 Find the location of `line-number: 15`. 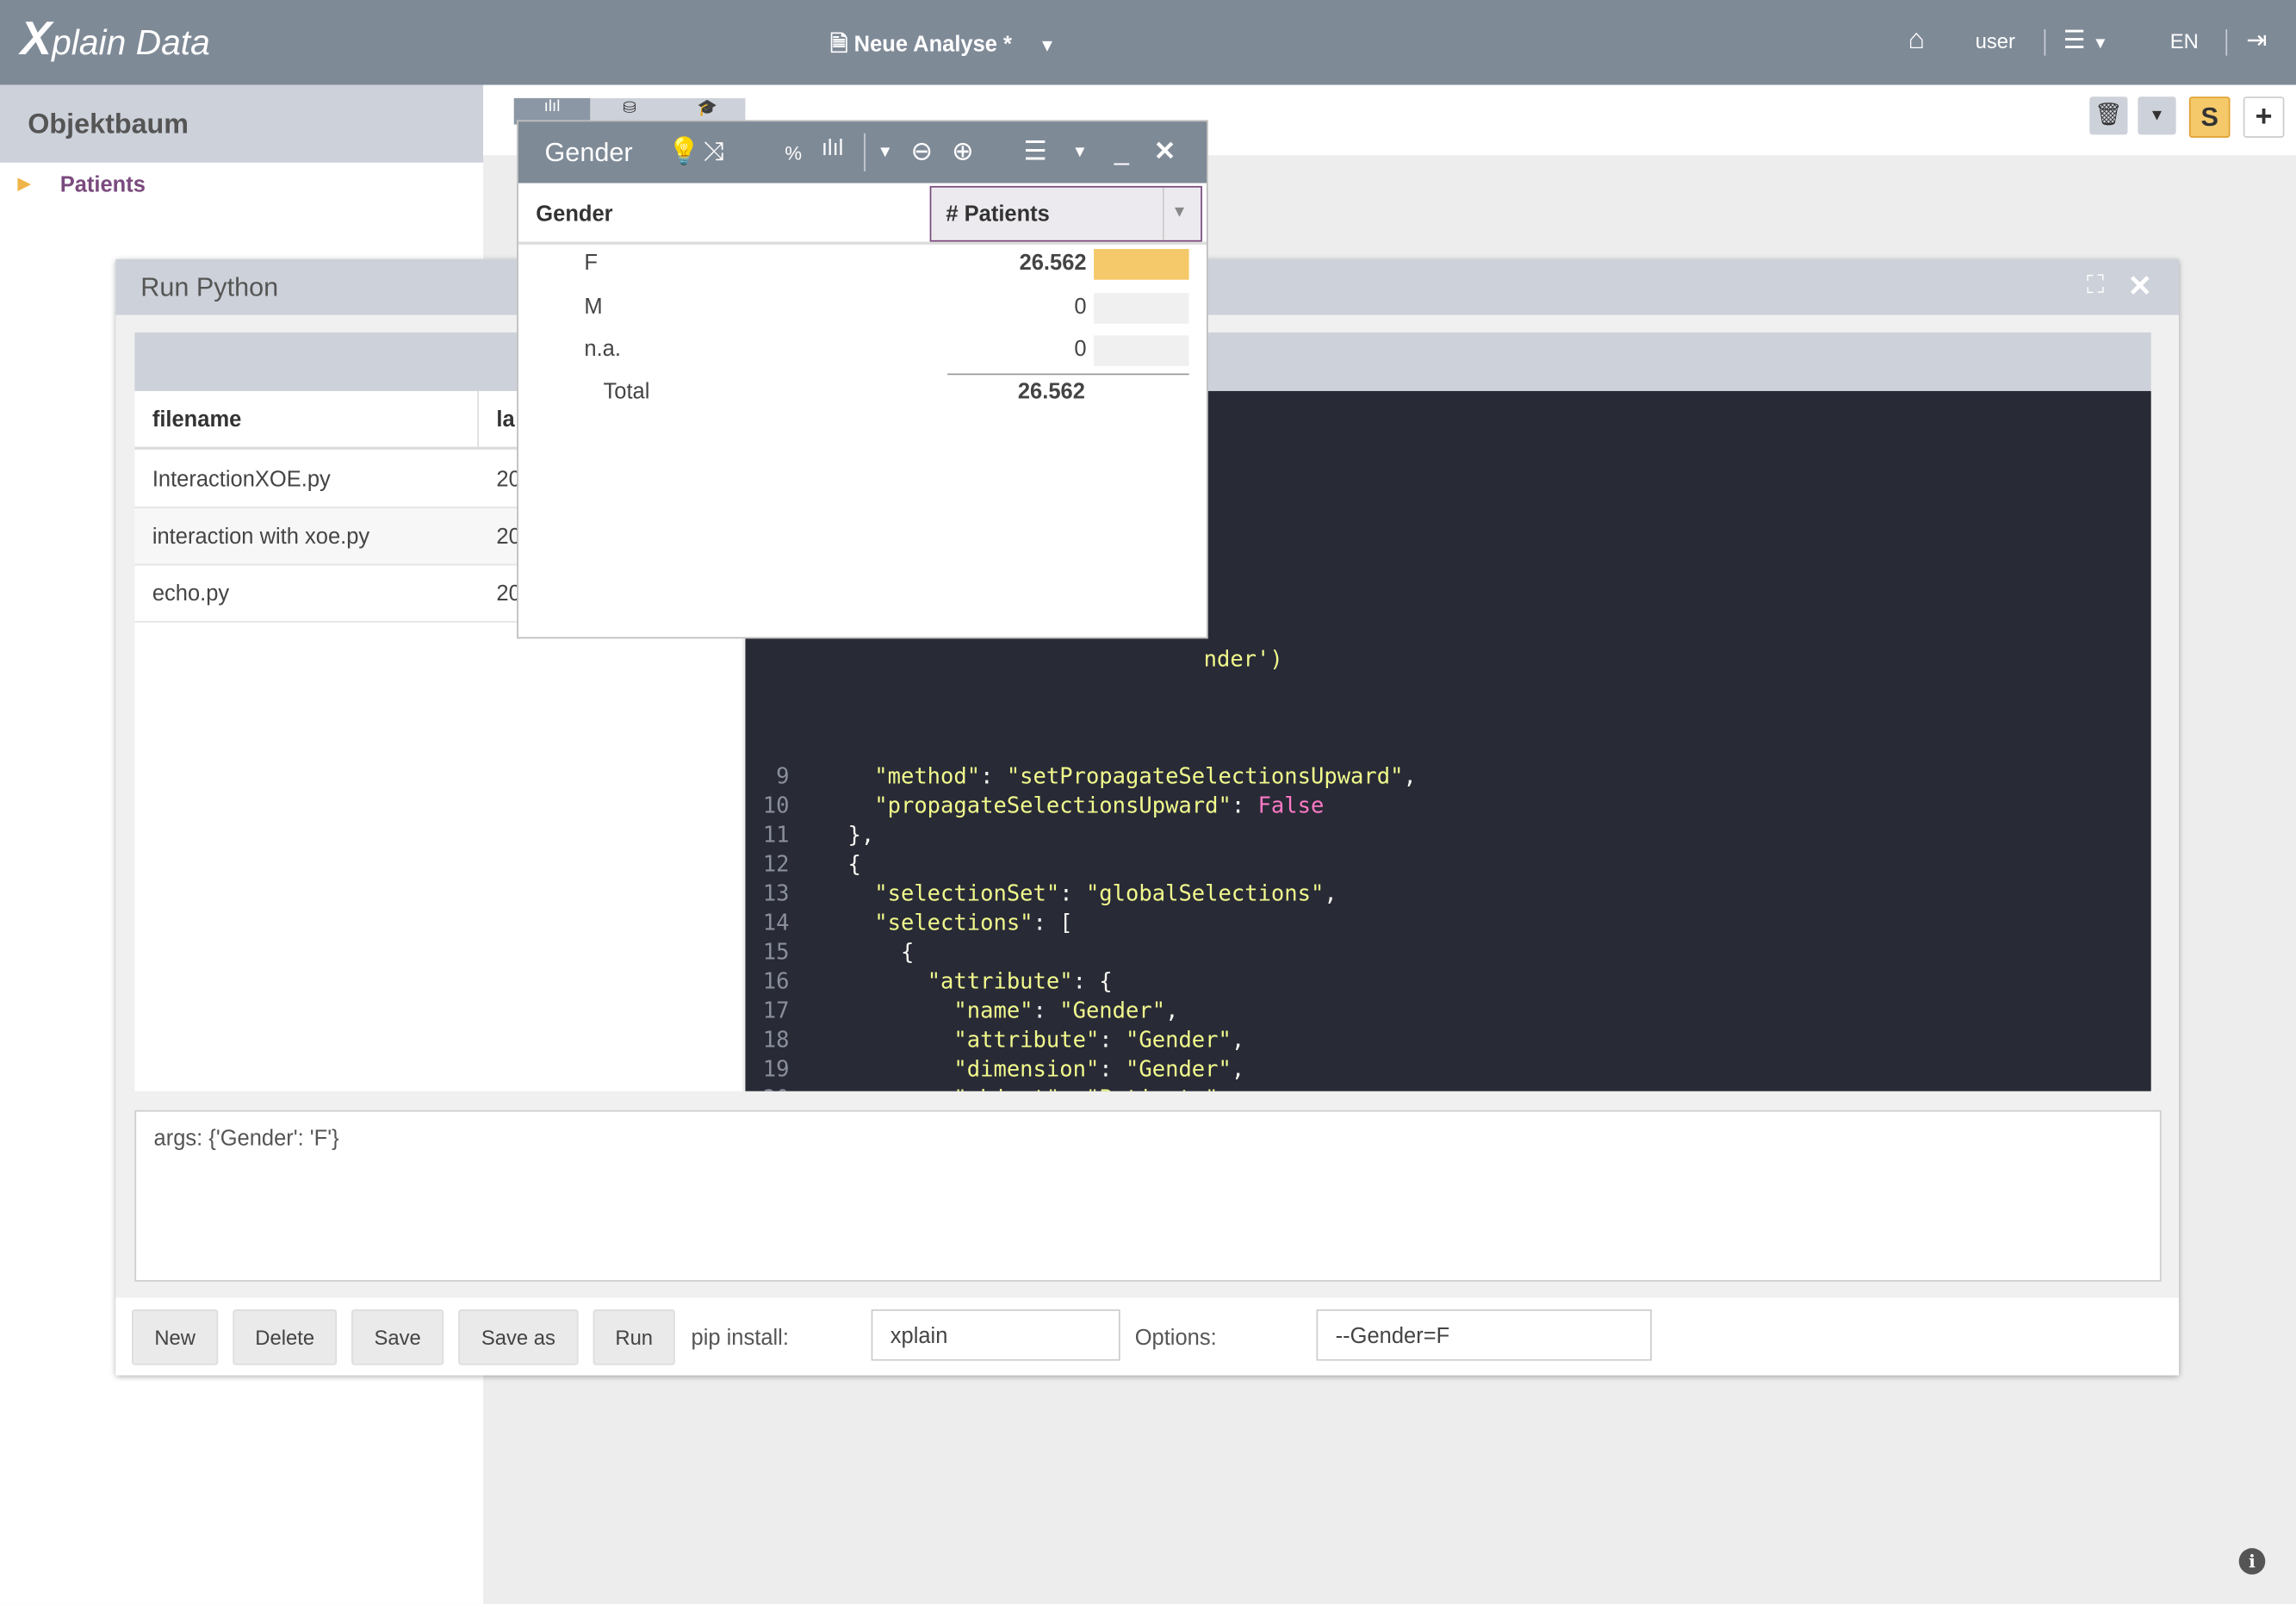

line-number: 15 is located at coordinates (776, 952).